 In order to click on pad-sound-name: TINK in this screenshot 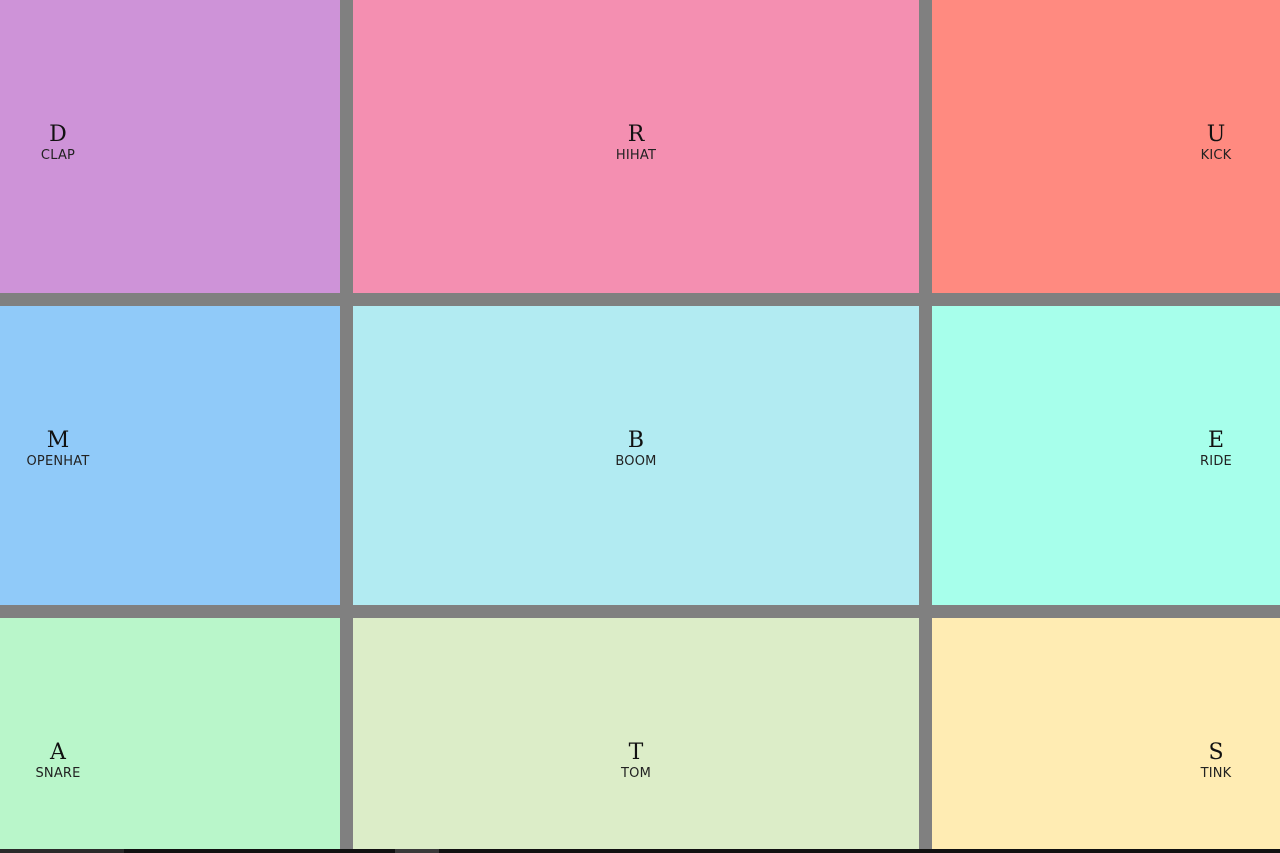, I will do `click(1216, 773)`.